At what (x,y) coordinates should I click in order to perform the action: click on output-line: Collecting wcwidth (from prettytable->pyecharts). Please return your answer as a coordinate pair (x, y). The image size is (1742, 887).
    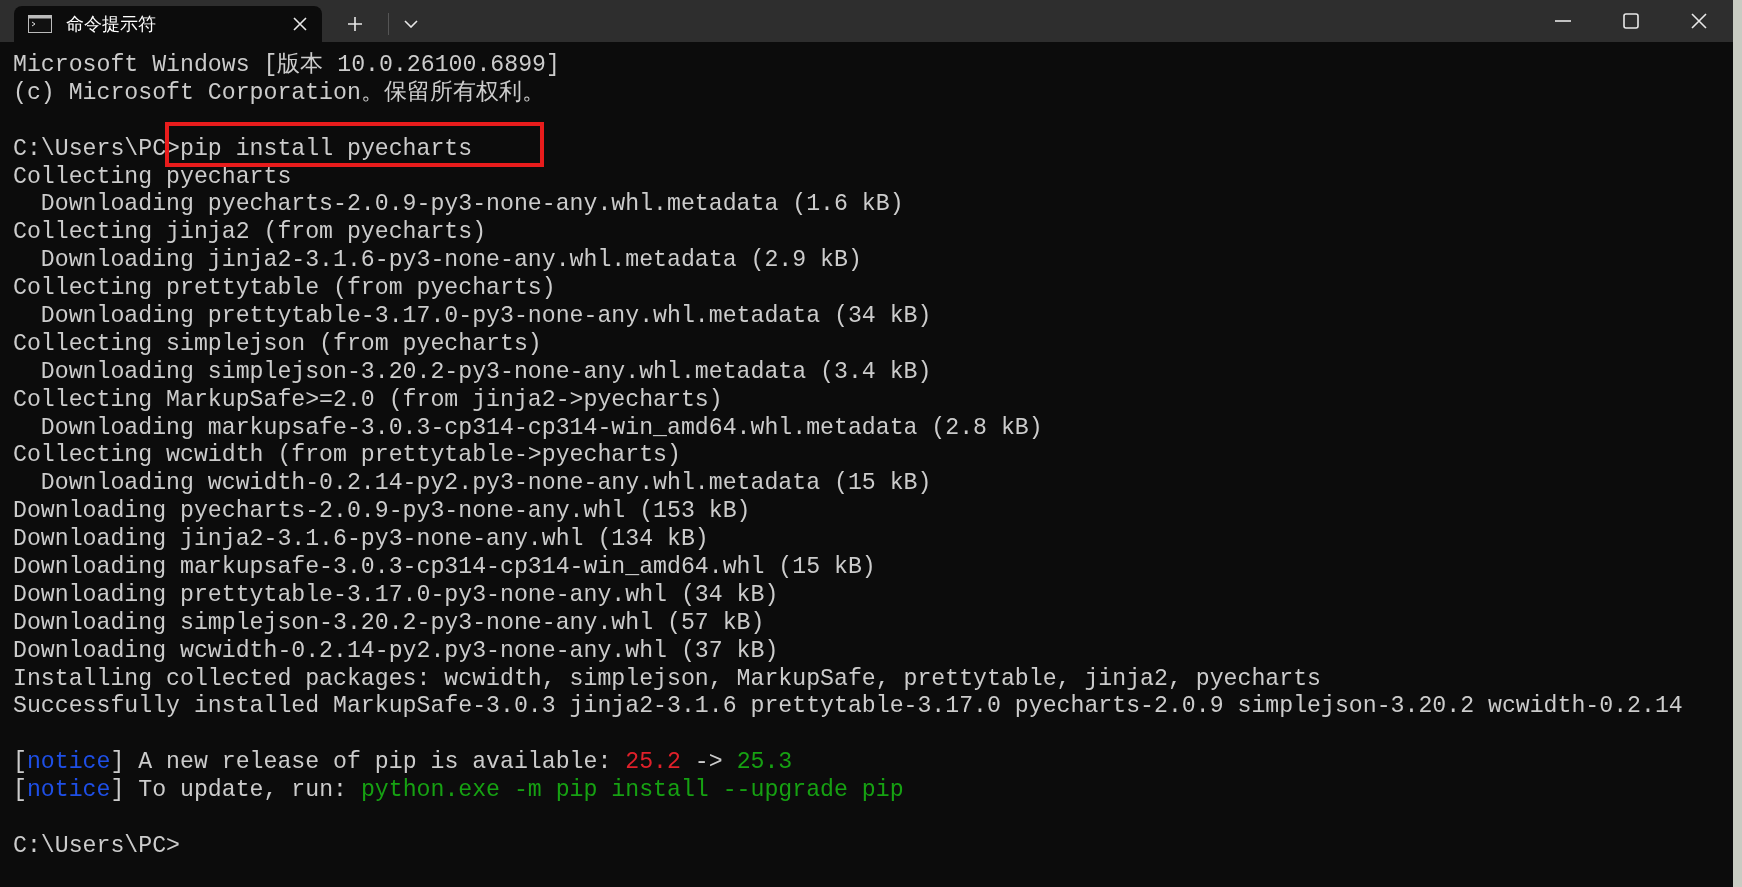
    Looking at the image, I should click on (347, 456).